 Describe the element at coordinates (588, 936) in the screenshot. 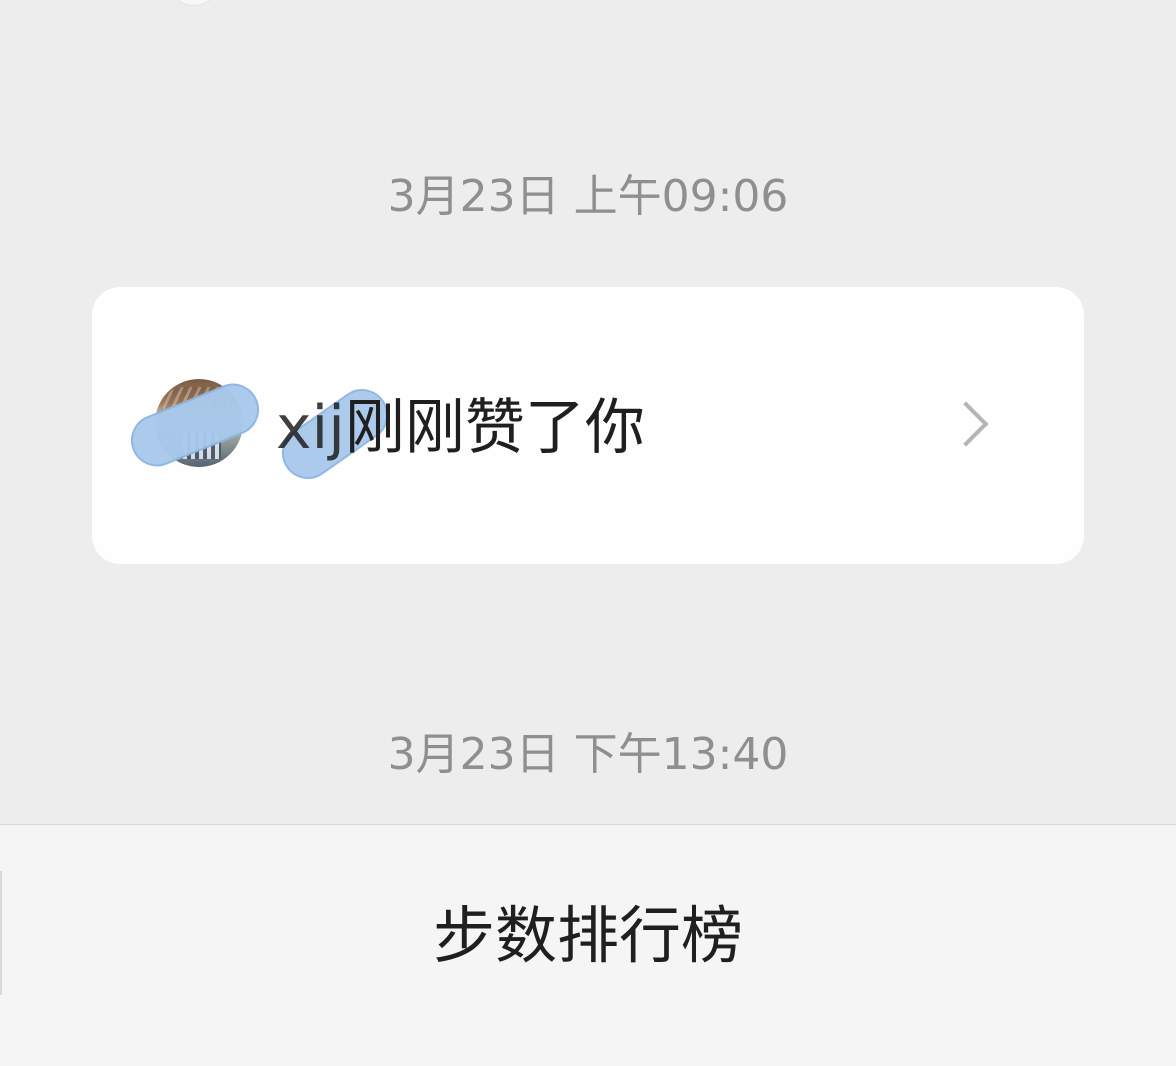

I see `step-ranking-button: 步数排行榜` at that location.